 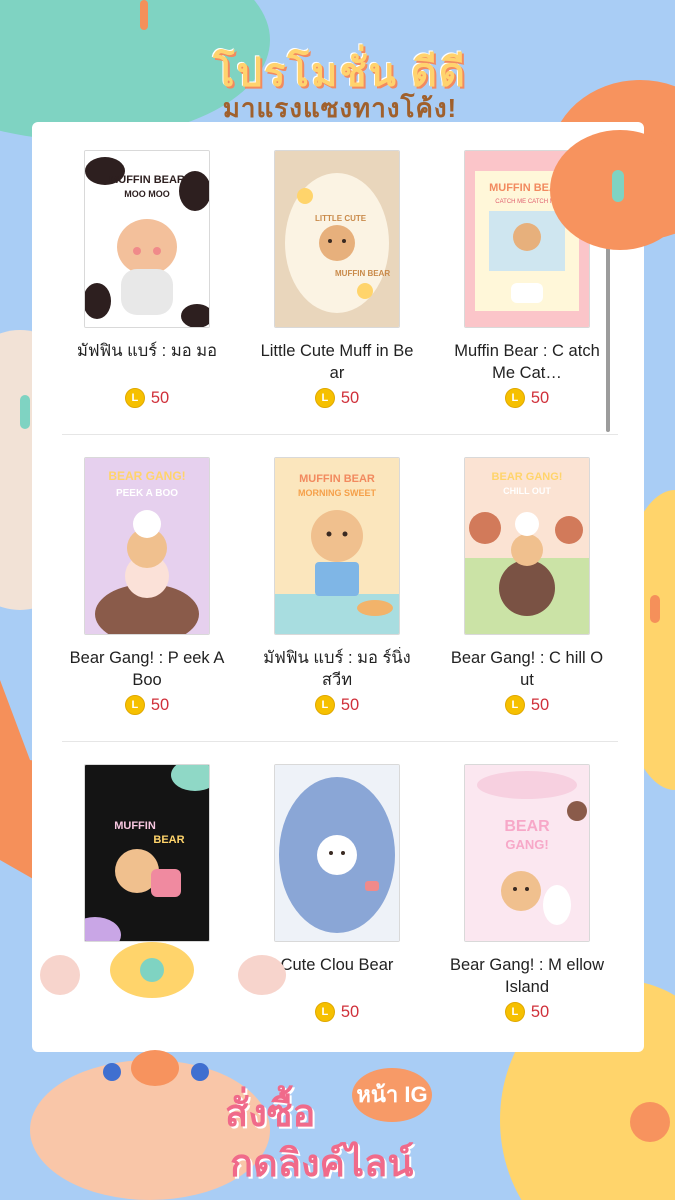 What do you see at coordinates (337, 965) in the screenshot?
I see `sticker-name: Cute Clou Bear` at bounding box center [337, 965].